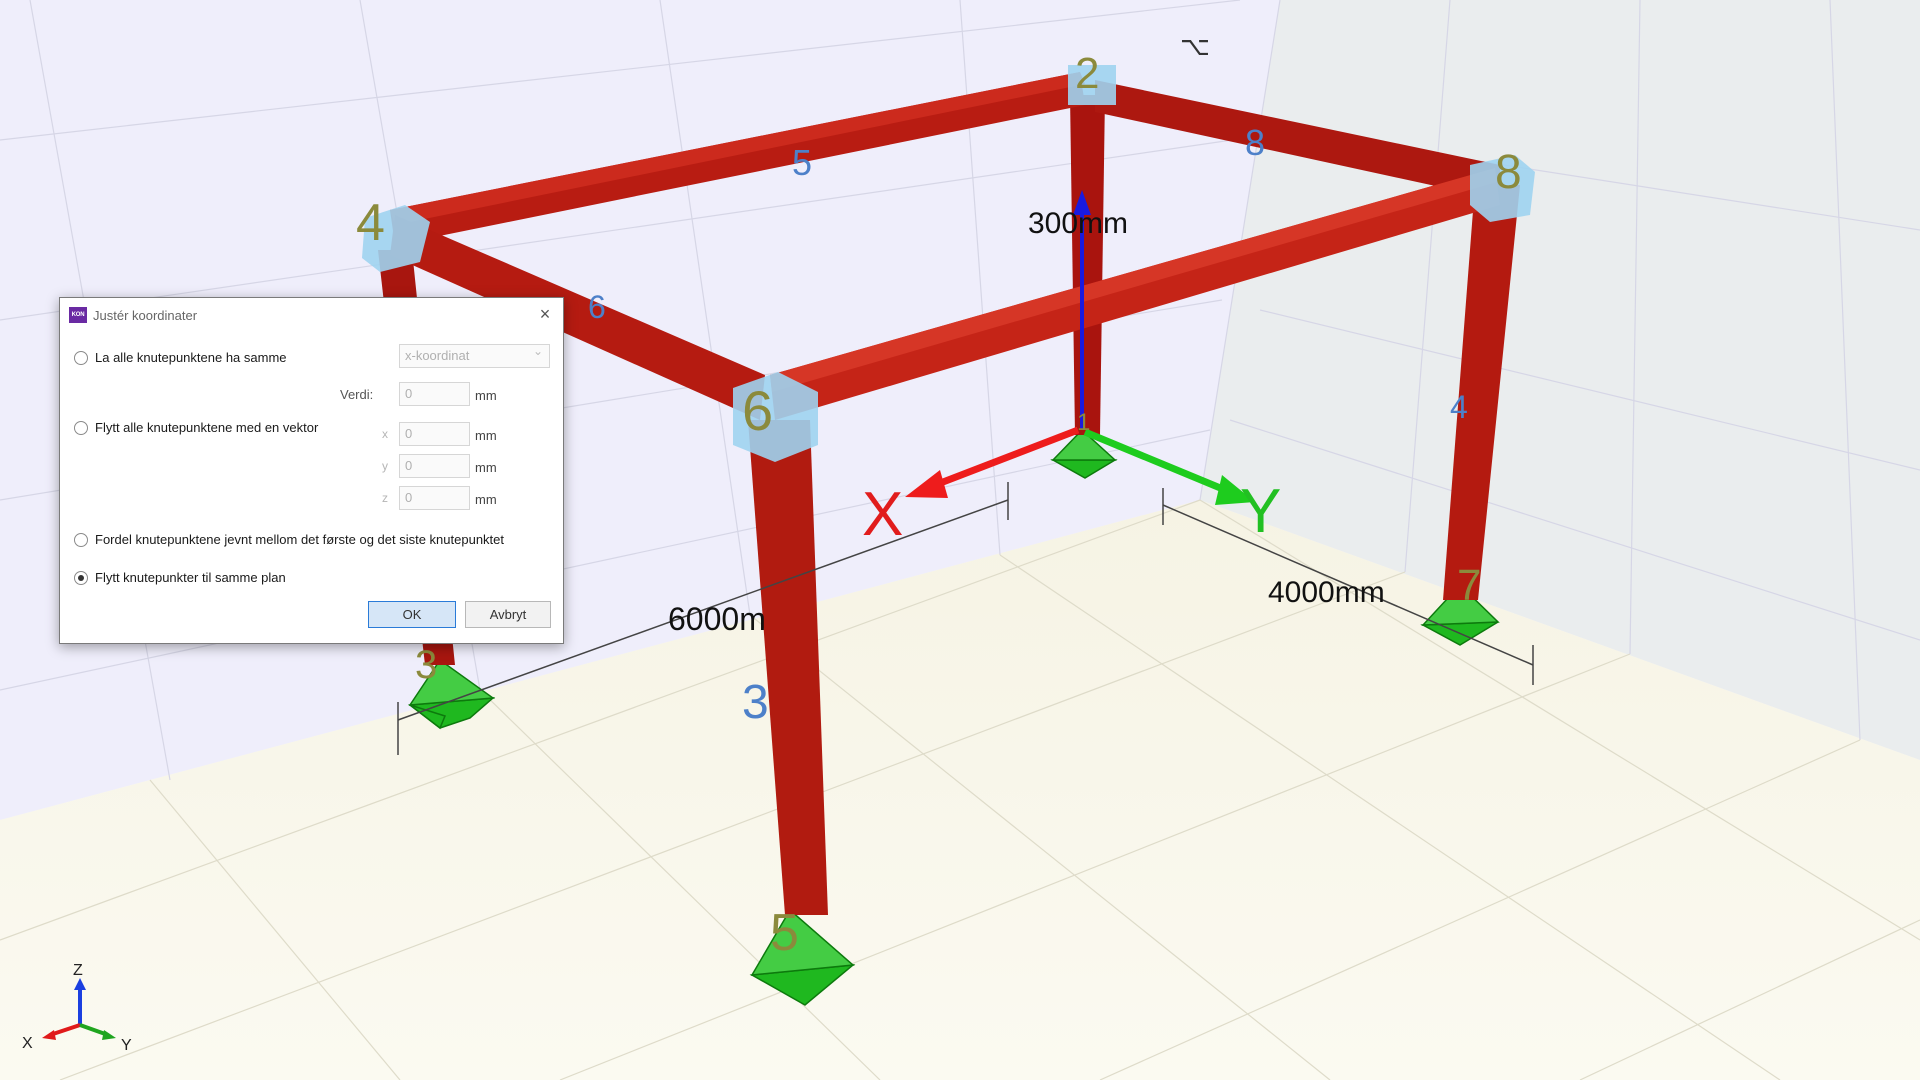 The height and width of the screenshot is (1080, 1920). What do you see at coordinates (81, 539) in the screenshot?
I see `radio-distribute-evenly` at bounding box center [81, 539].